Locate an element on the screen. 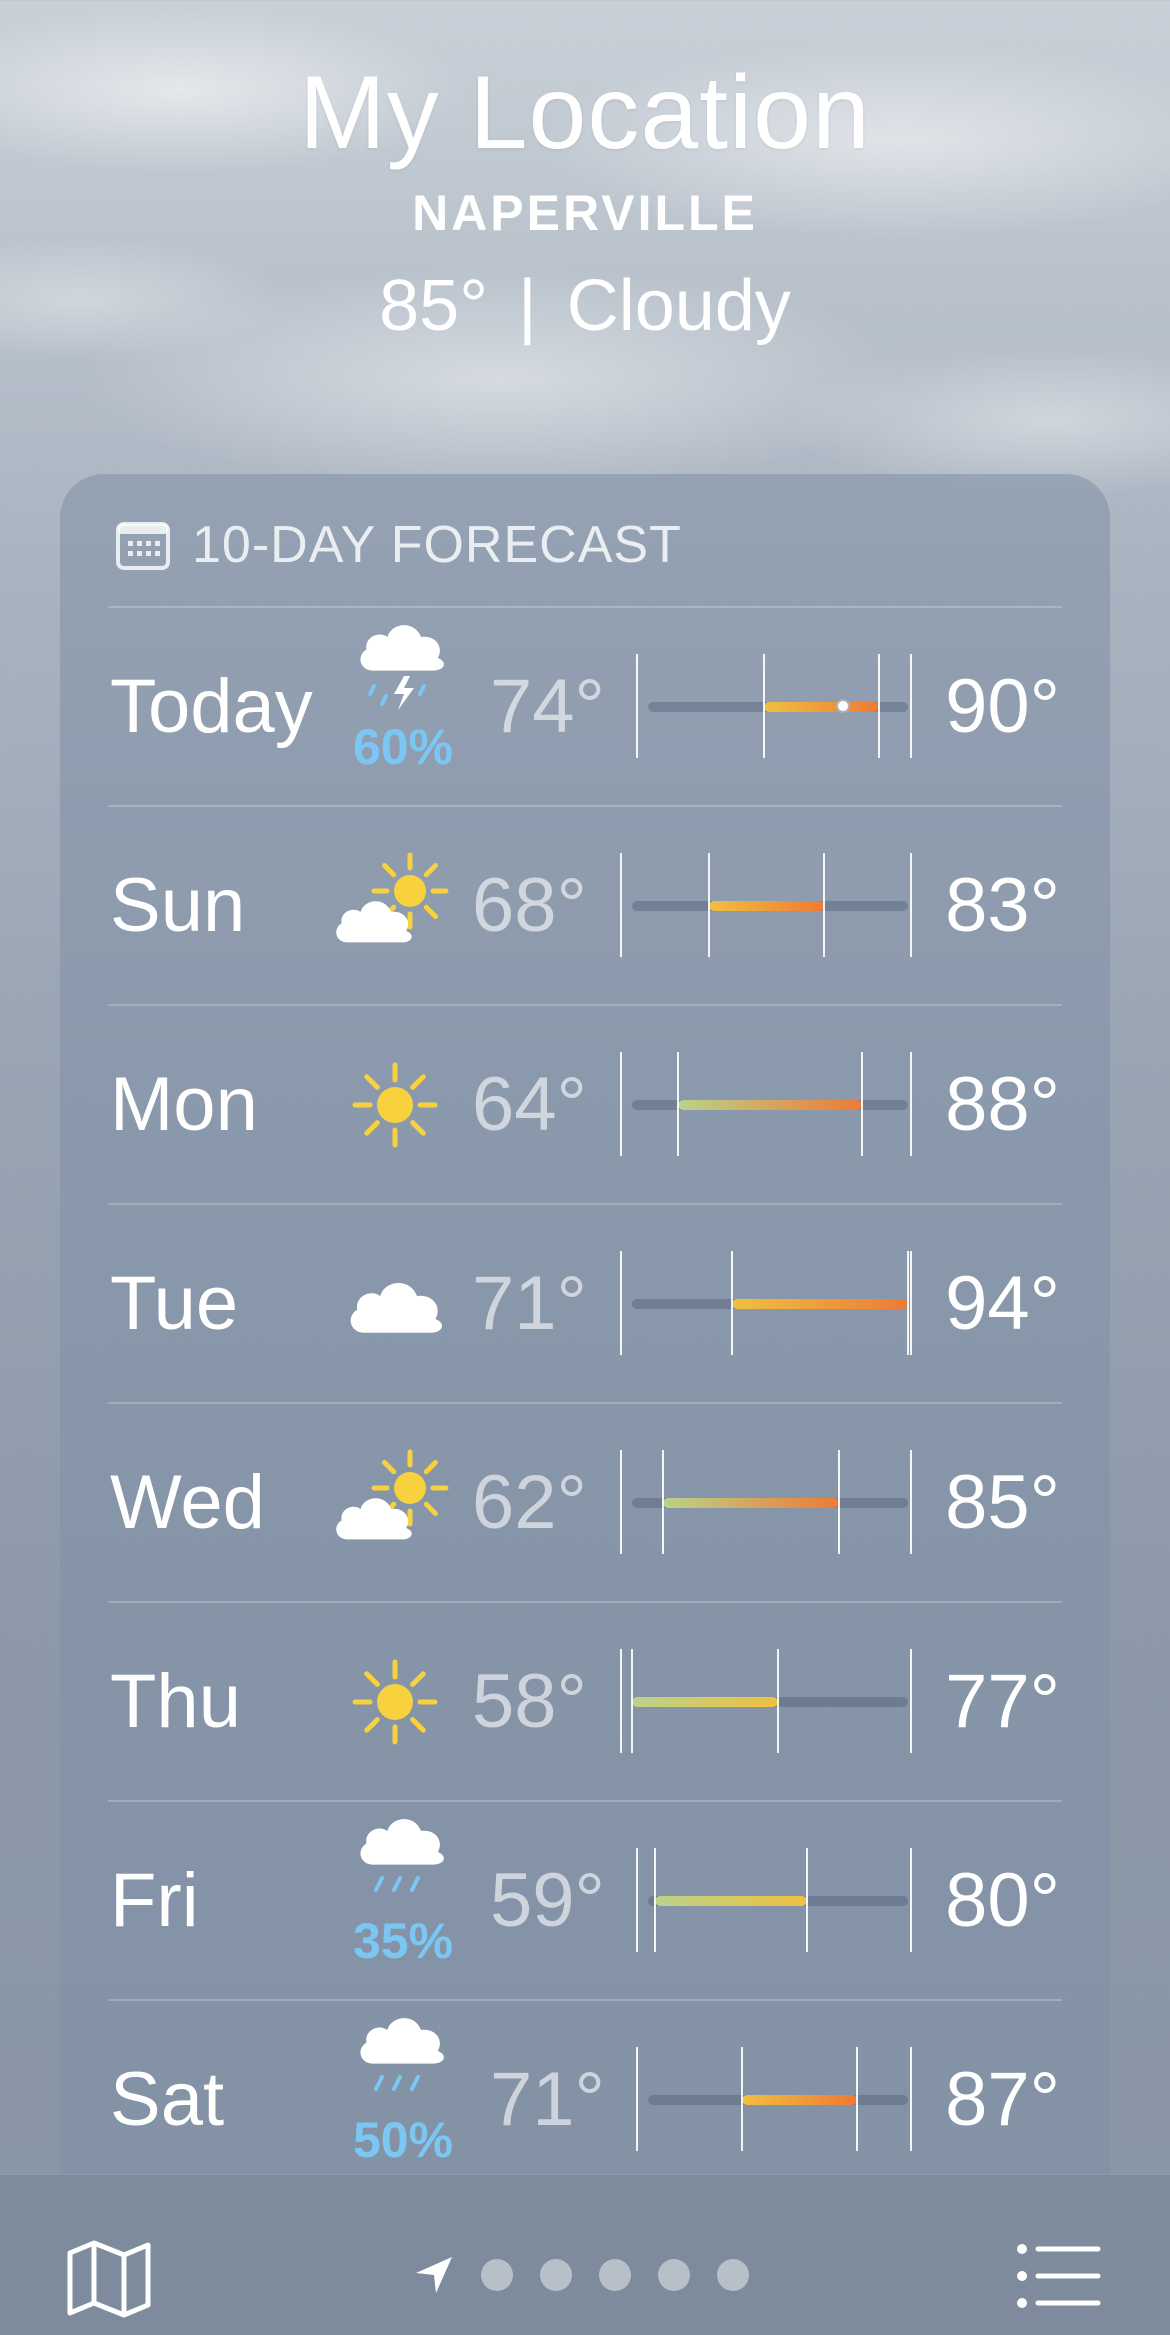 This screenshot has height=2335, width=1170. forecast-day: Wed is located at coordinates (187, 1502).